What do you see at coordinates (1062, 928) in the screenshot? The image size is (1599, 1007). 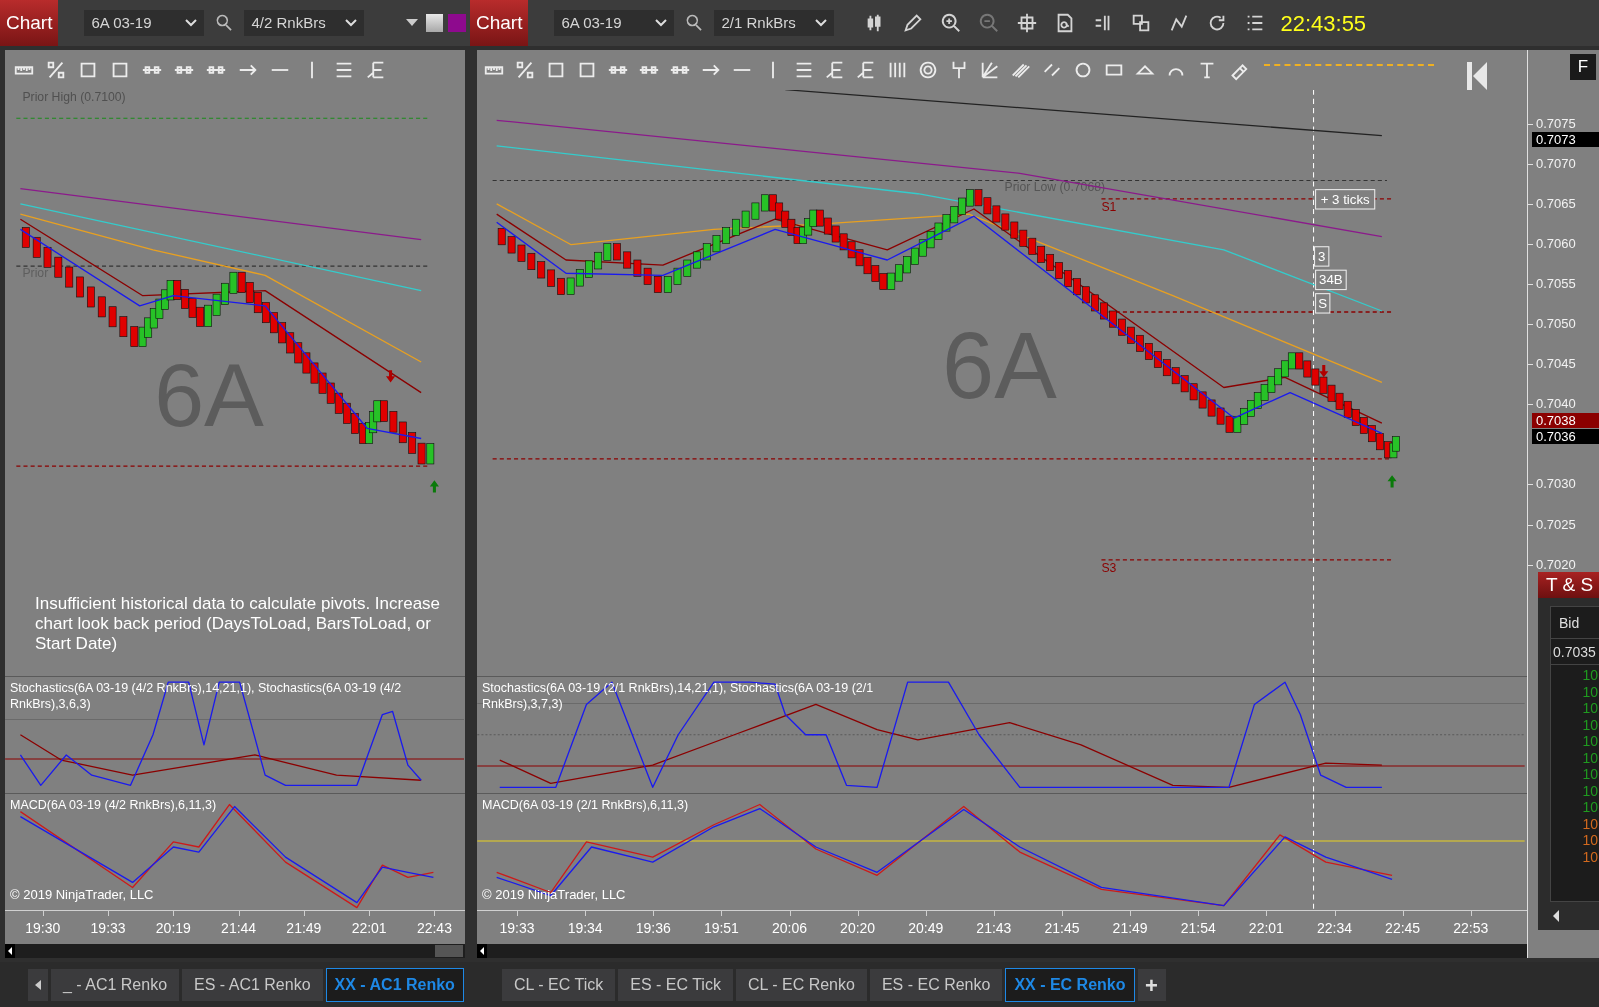 I see `time-label: 21:45` at bounding box center [1062, 928].